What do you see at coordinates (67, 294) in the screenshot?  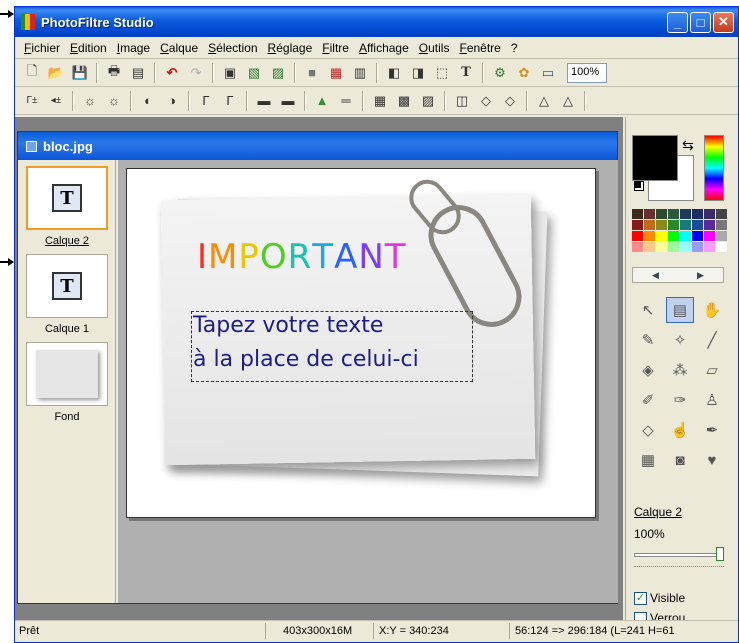 I see `layer-item: T Calque 1` at bounding box center [67, 294].